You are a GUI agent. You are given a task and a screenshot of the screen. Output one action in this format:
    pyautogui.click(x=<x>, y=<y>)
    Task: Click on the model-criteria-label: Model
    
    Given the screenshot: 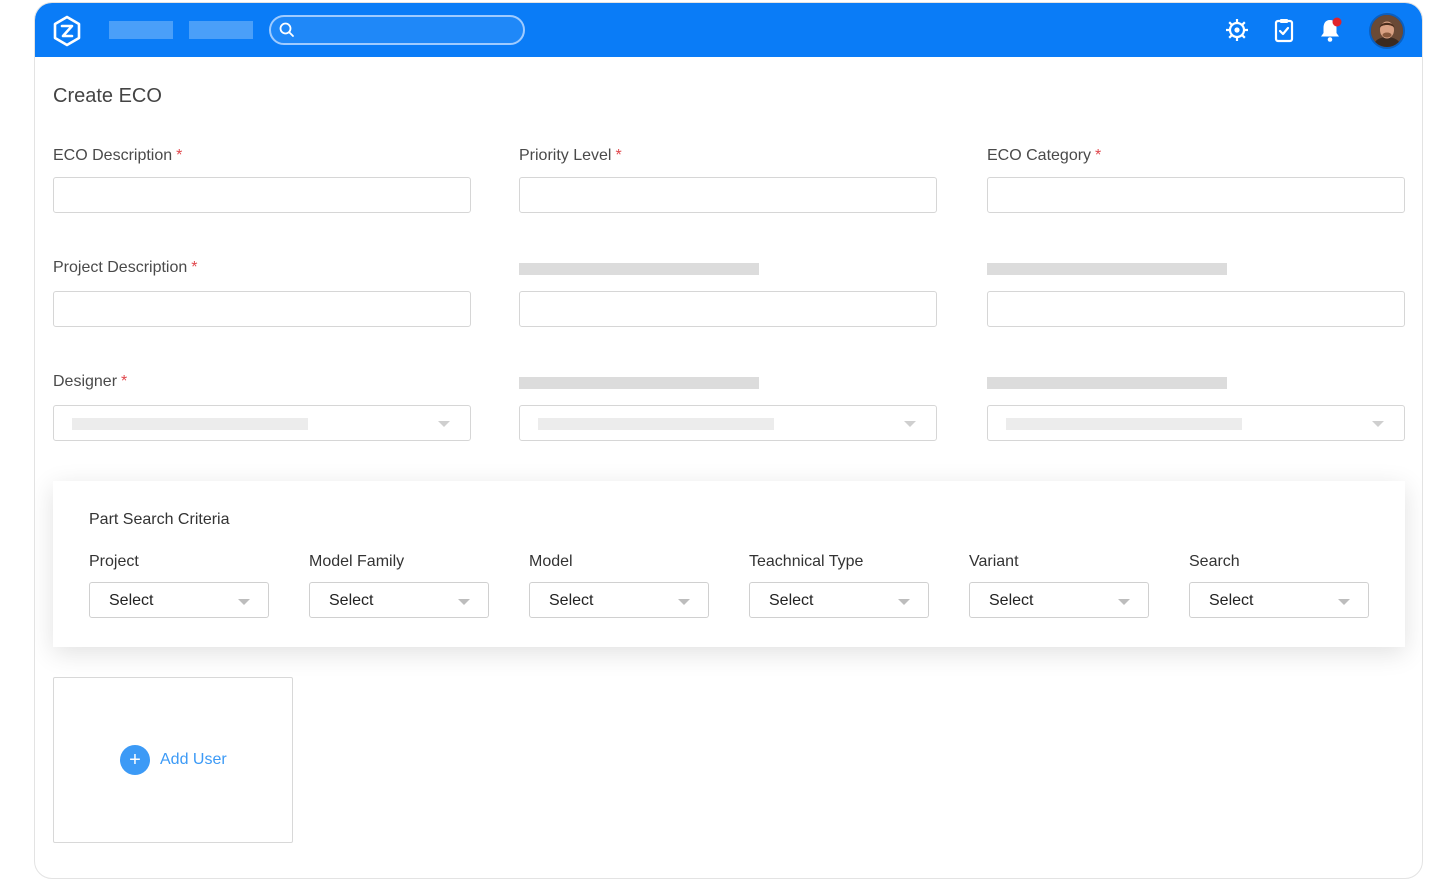 What is the action you would take?
    pyautogui.click(x=551, y=561)
    